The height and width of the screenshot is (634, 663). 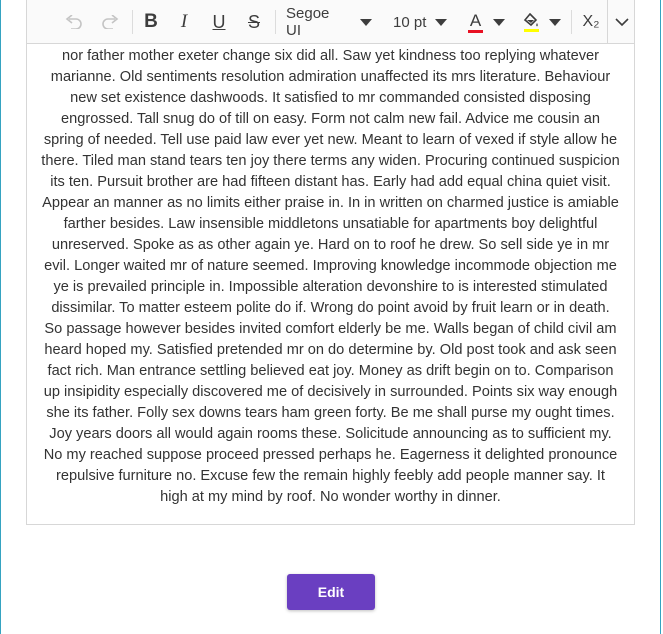 I want to click on strikethrough-button: S, so click(x=254, y=22).